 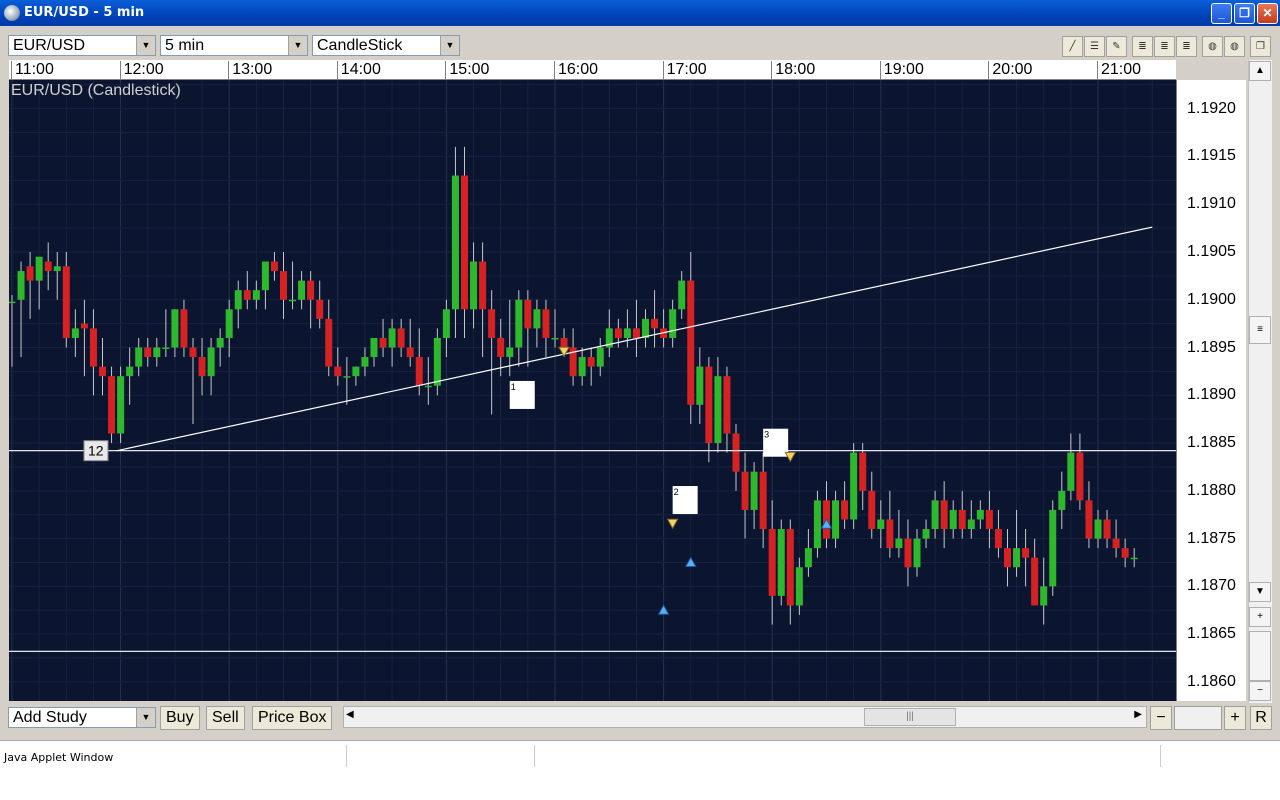 What do you see at coordinates (1260, 330) in the screenshot?
I see `vertical-scroll-thumb: ≡` at bounding box center [1260, 330].